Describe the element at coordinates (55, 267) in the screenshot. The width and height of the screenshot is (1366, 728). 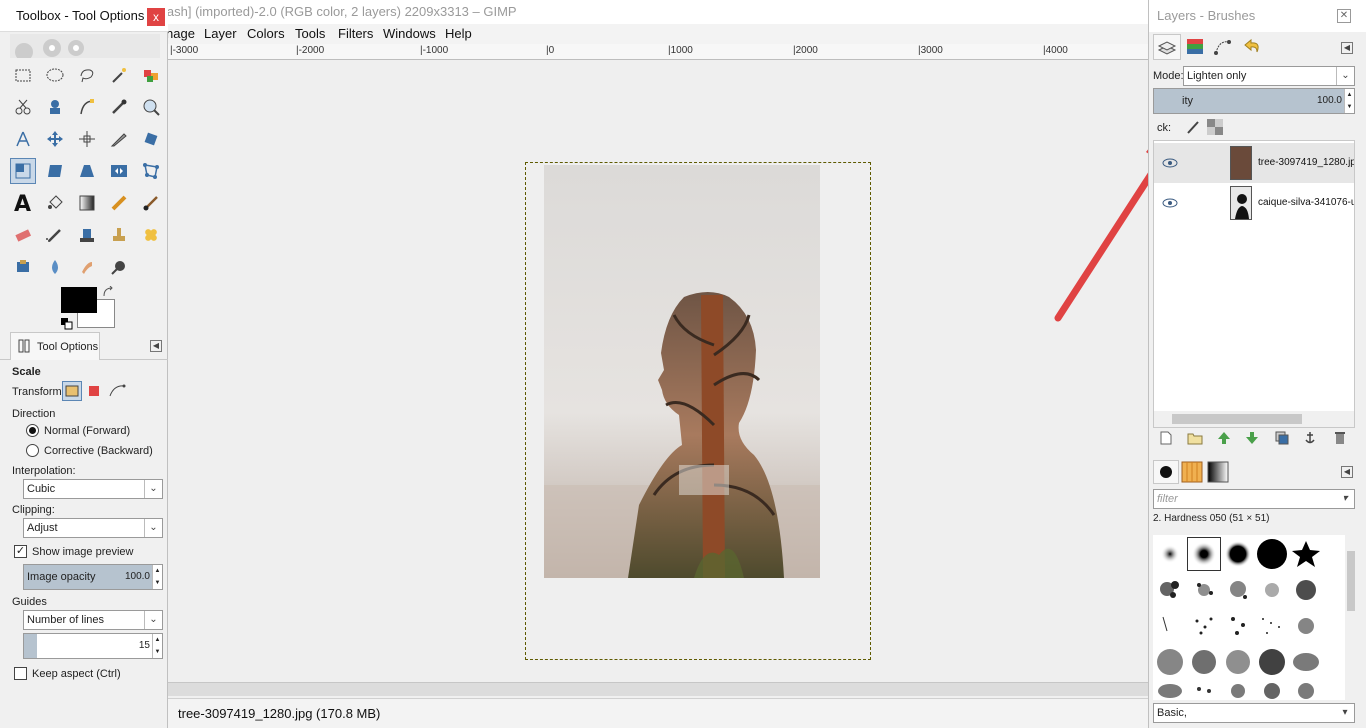
I see `blur-sharpen-tool` at that location.